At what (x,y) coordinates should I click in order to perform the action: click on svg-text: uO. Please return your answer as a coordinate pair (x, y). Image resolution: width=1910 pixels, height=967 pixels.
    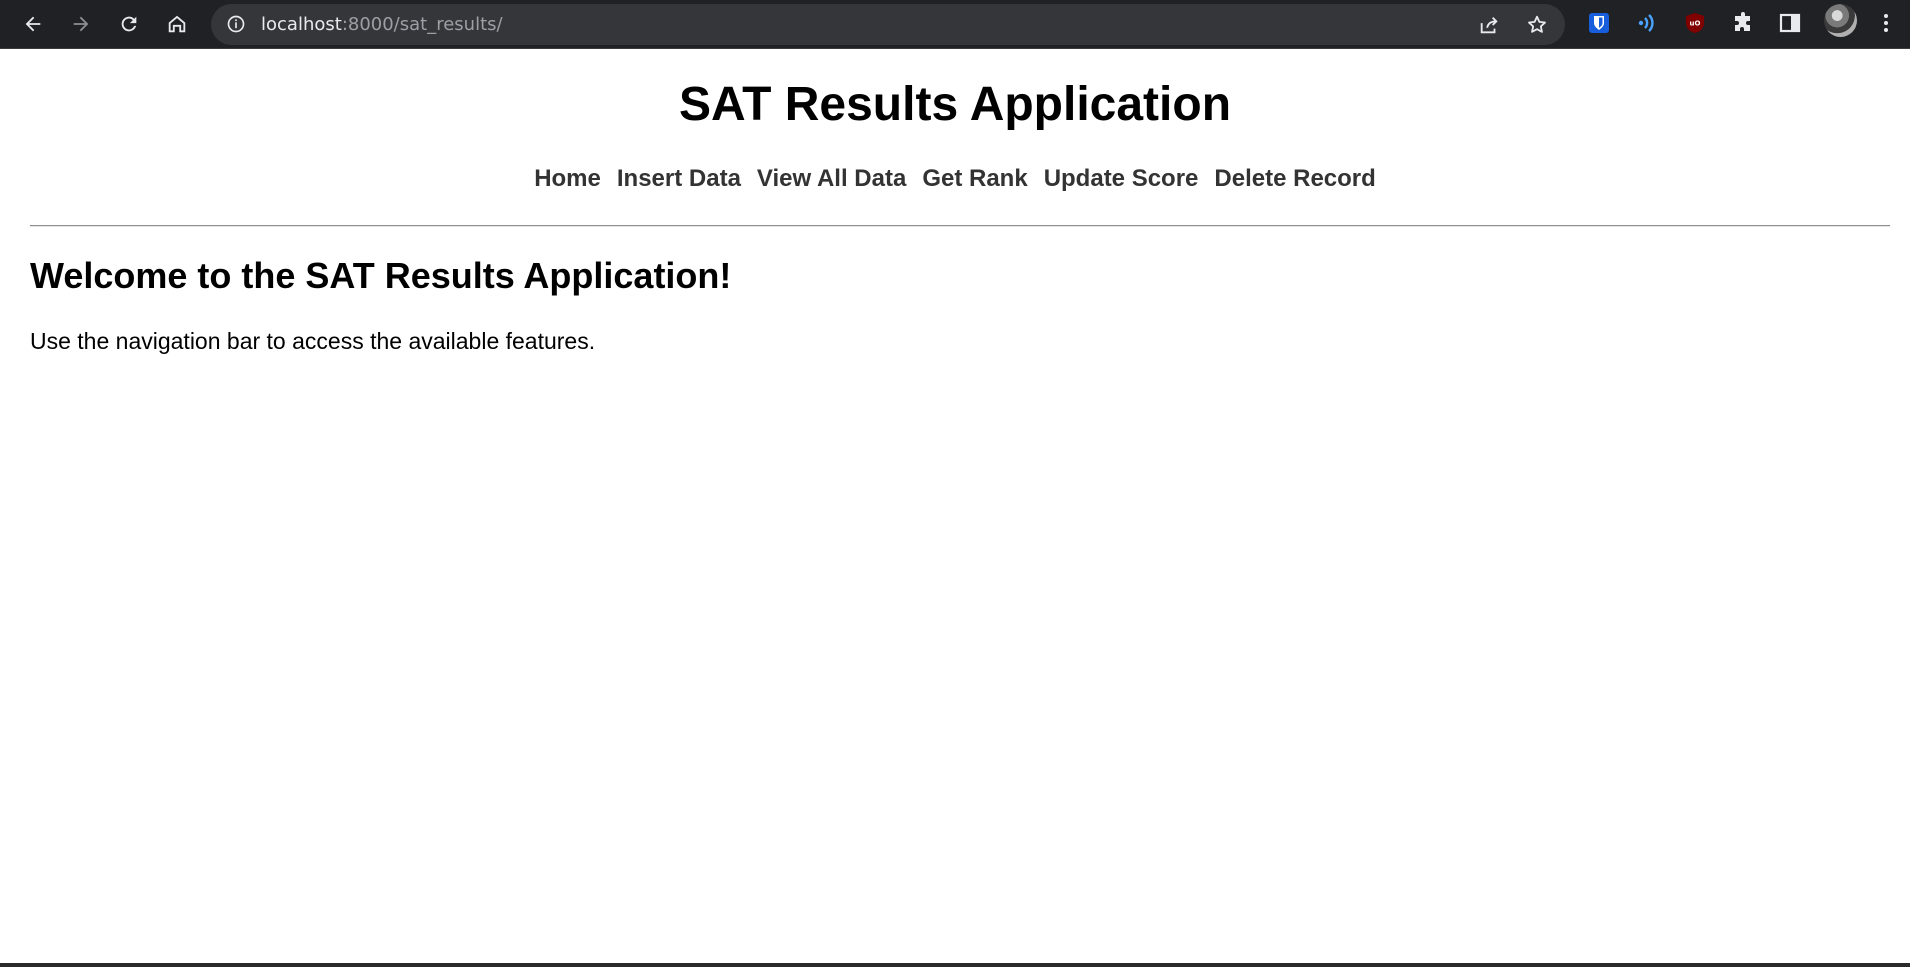
    Looking at the image, I should click on (1695, 24).